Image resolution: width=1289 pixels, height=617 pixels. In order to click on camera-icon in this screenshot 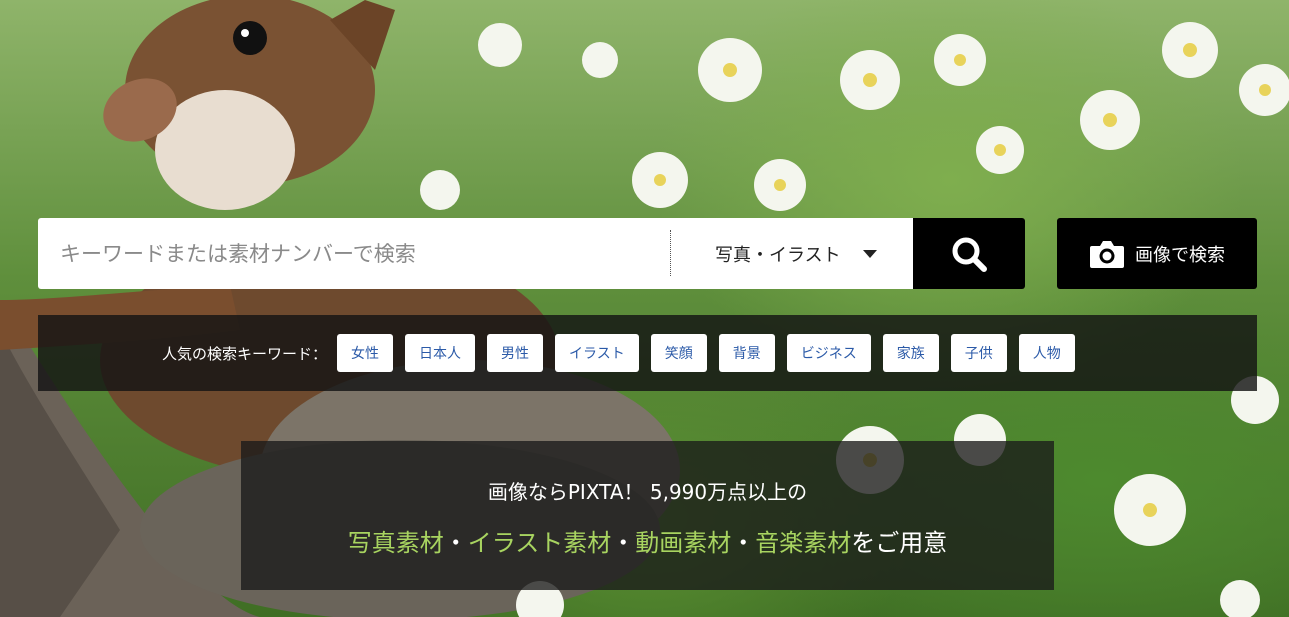, I will do `click(1107, 254)`.